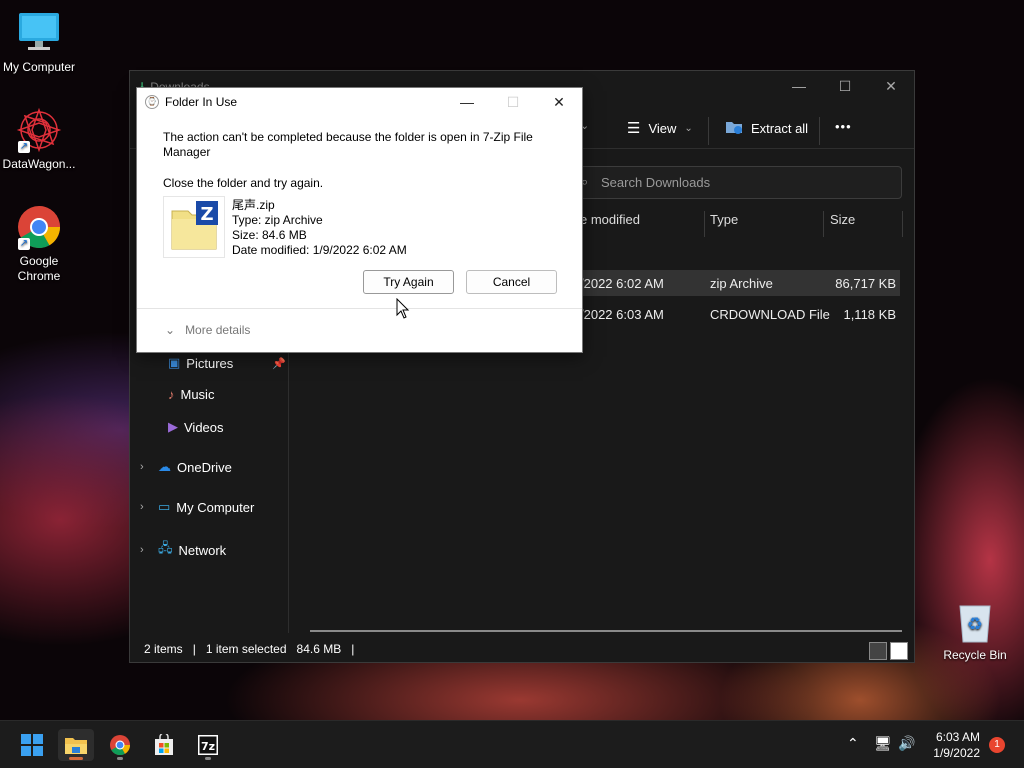  What do you see at coordinates (171, 394) in the screenshot?
I see `music-icon: ♪` at bounding box center [171, 394].